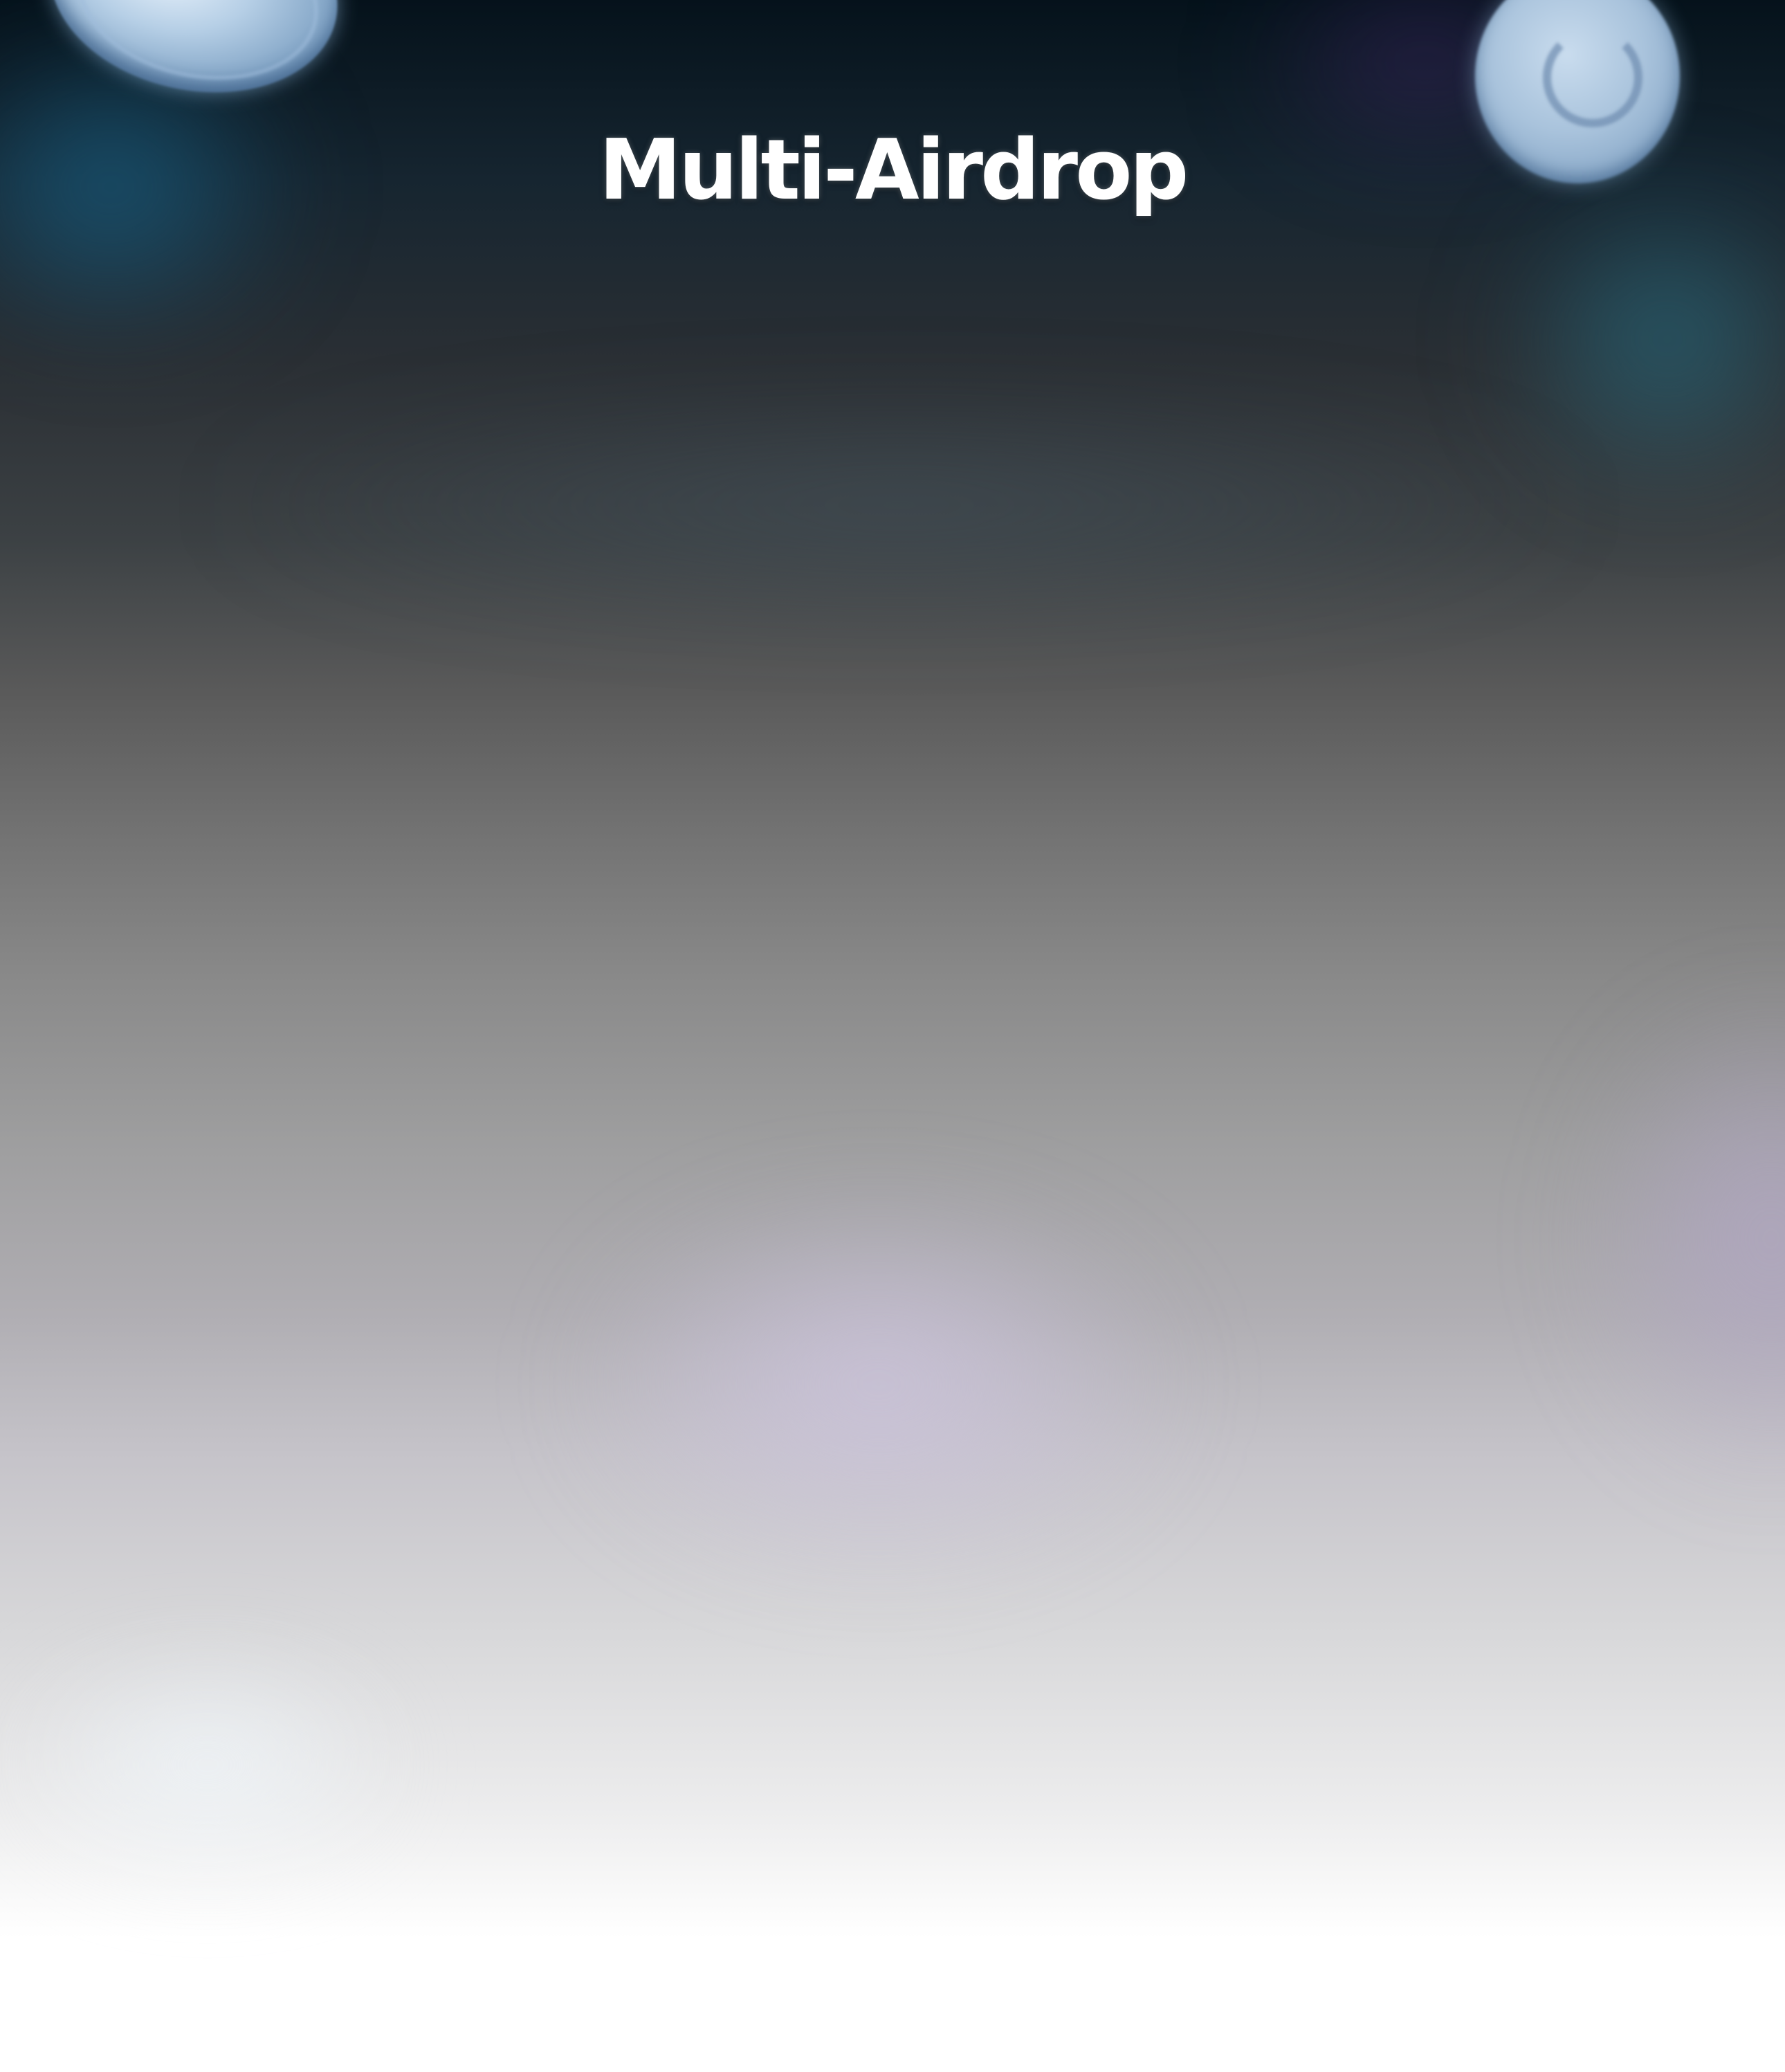  What do you see at coordinates (878, 1384) in the screenshot?
I see `lavender-glow` at bounding box center [878, 1384].